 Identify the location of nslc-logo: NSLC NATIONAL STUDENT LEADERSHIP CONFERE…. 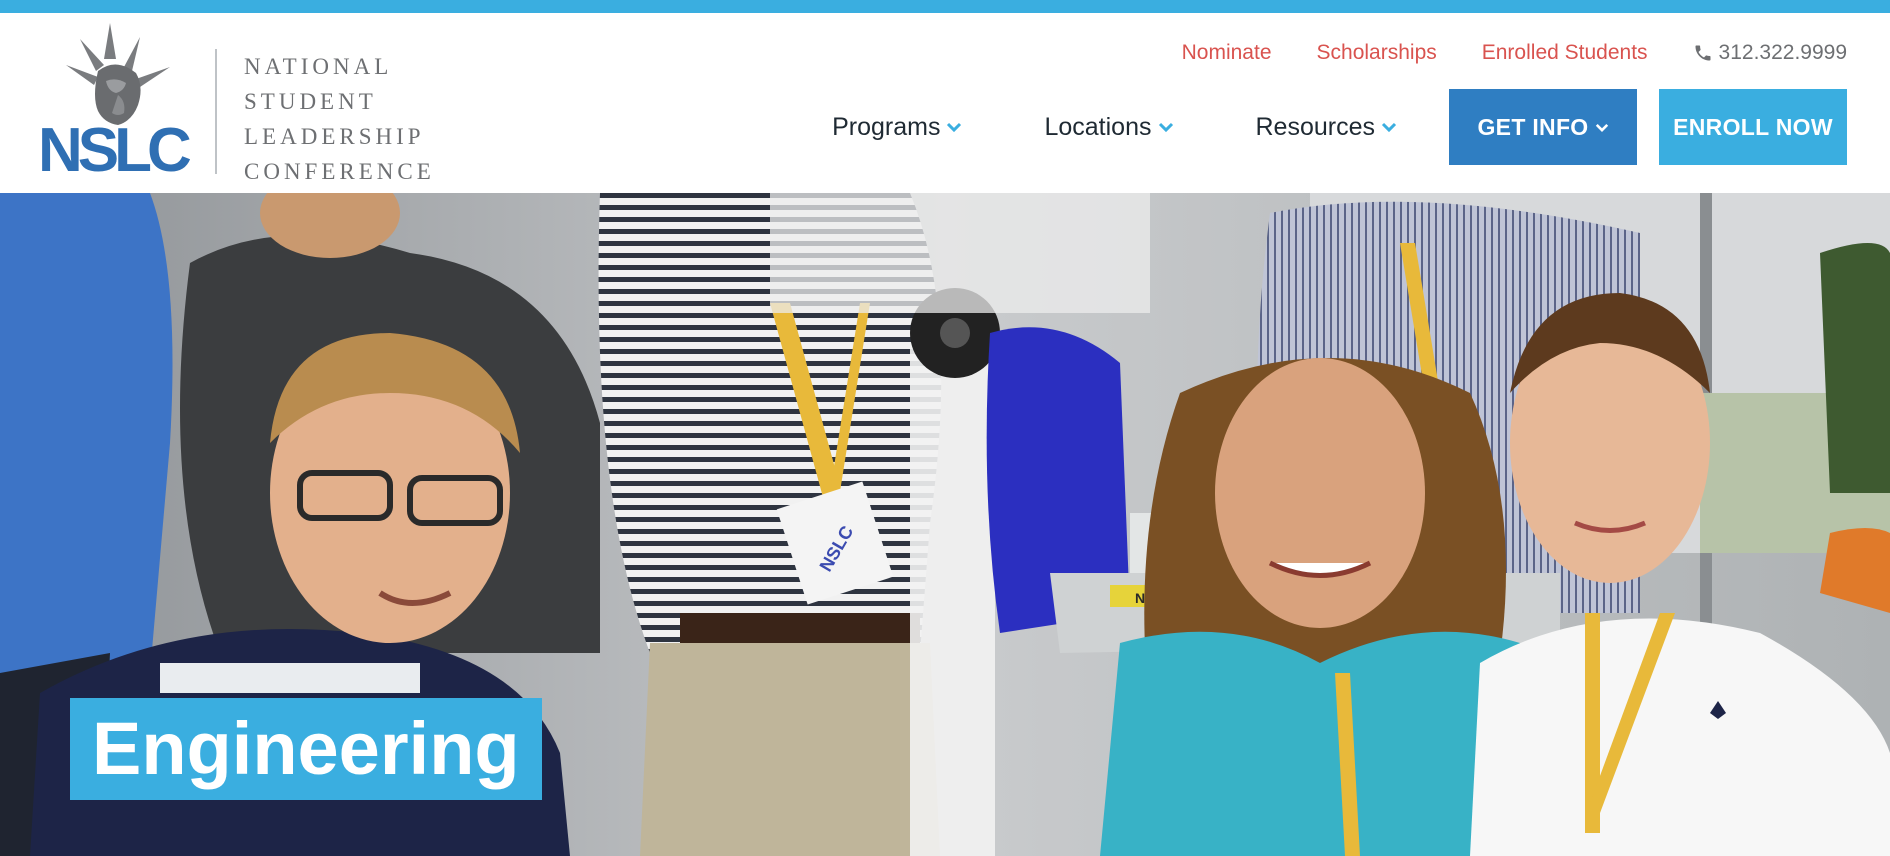
(235, 102).